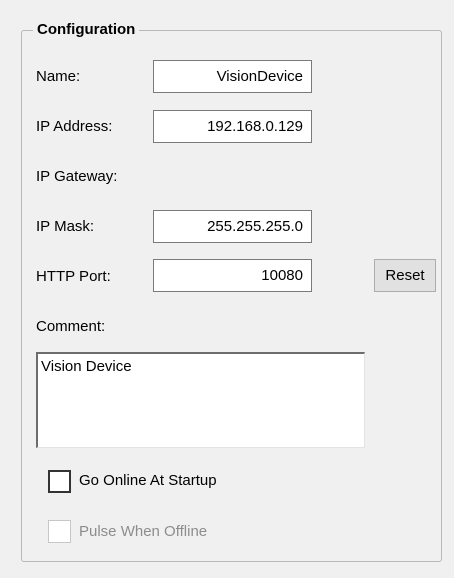 This screenshot has height=578, width=454. What do you see at coordinates (71, 326) in the screenshot?
I see `comment-label: Comment:` at bounding box center [71, 326].